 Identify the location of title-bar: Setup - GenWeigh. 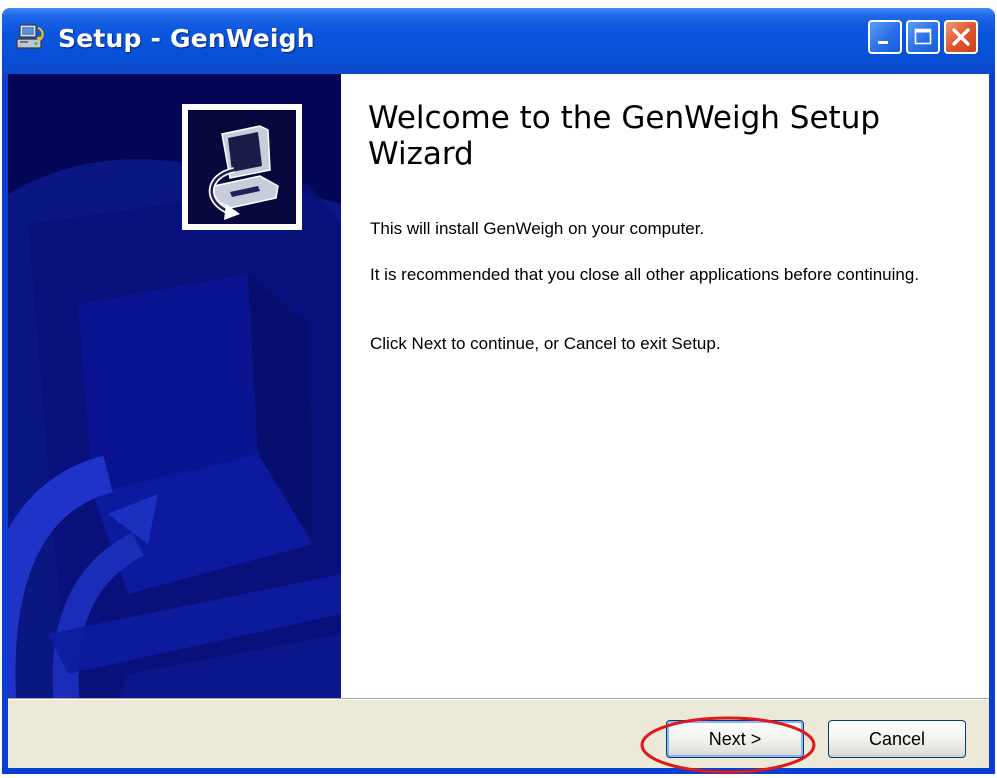
(498, 41).